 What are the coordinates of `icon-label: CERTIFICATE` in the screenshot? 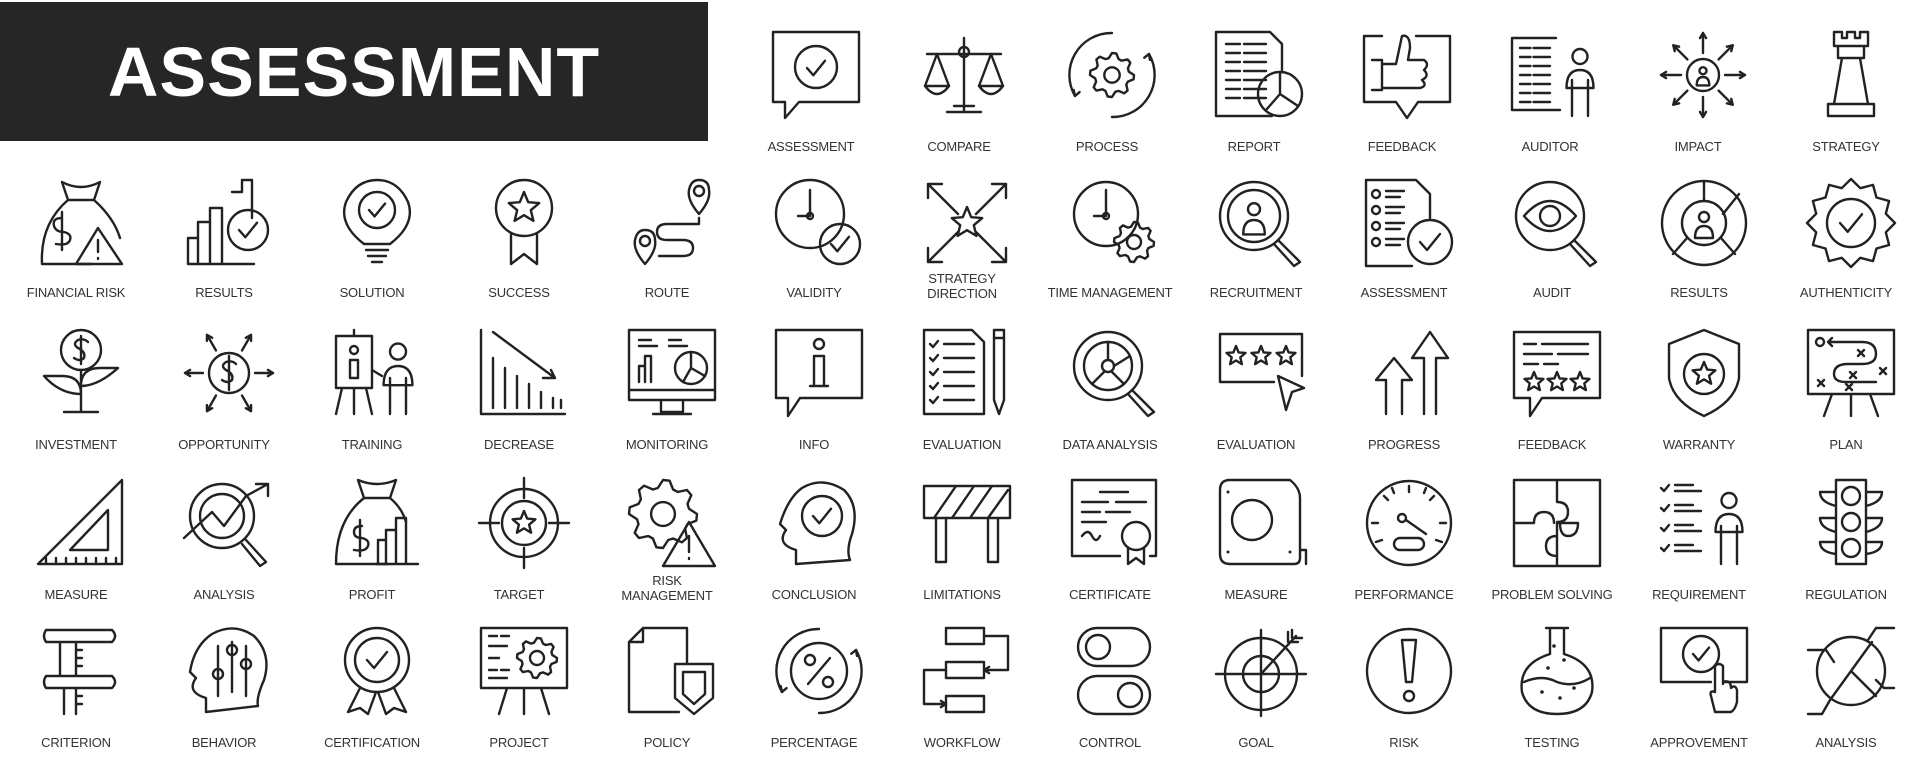 It's located at (1110, 594).